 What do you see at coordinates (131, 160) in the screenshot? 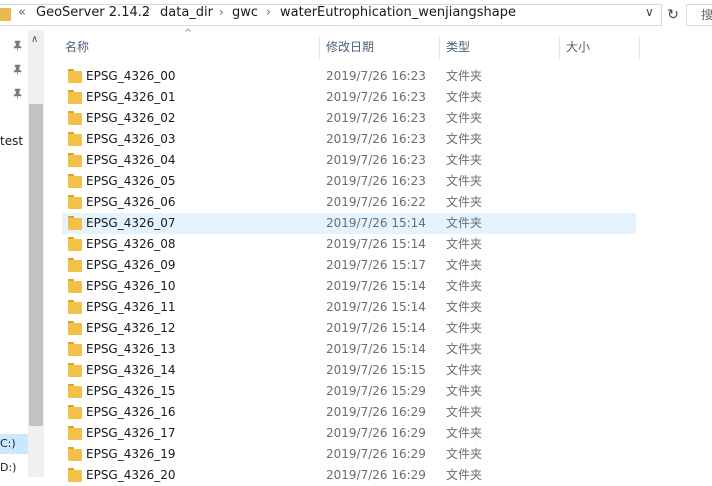
I see `file-name: EPSG_4326_04` at bounding box center [131, 160].